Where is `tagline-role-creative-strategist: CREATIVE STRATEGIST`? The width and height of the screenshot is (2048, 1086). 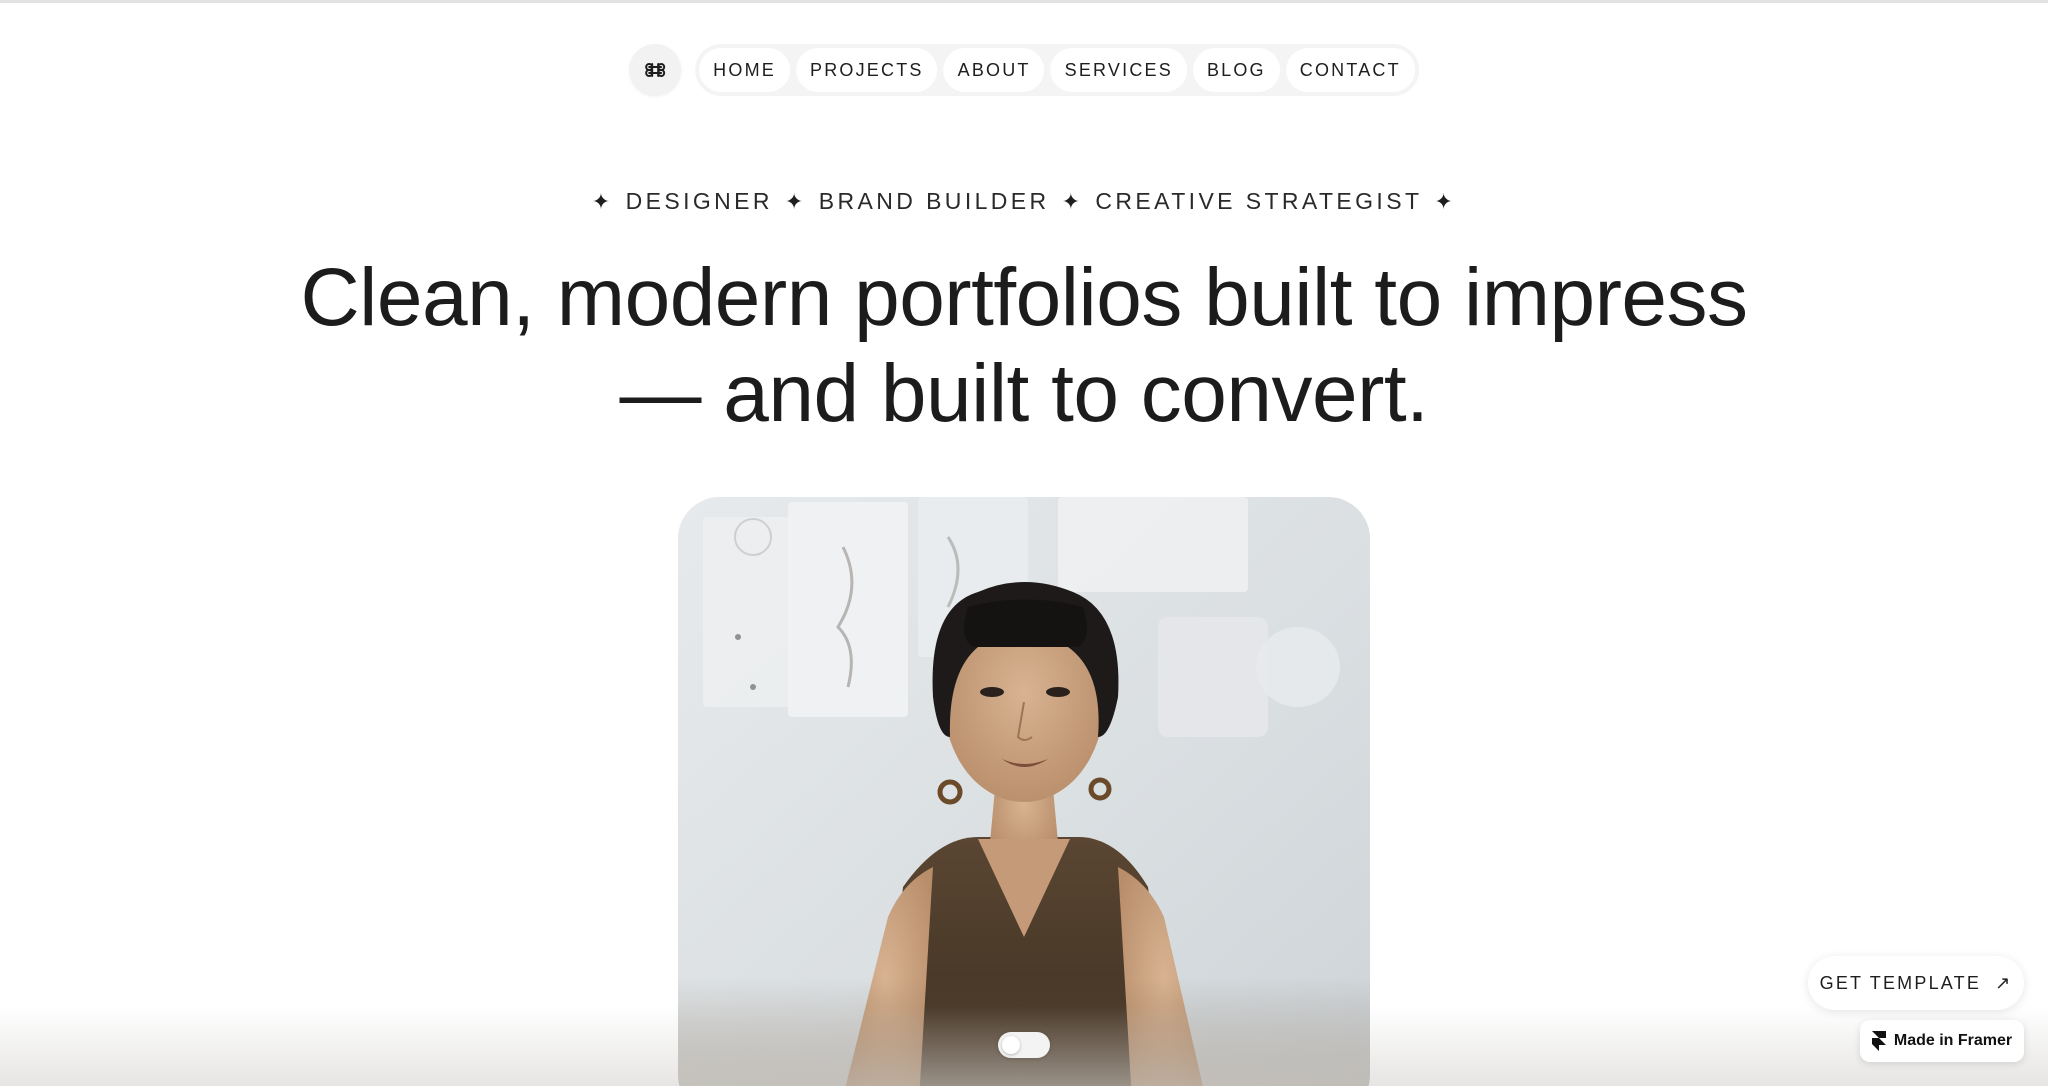
tagline-role-creative-strategist: CREATIVE STRATEGIST is located at coordinates (1259, 201).